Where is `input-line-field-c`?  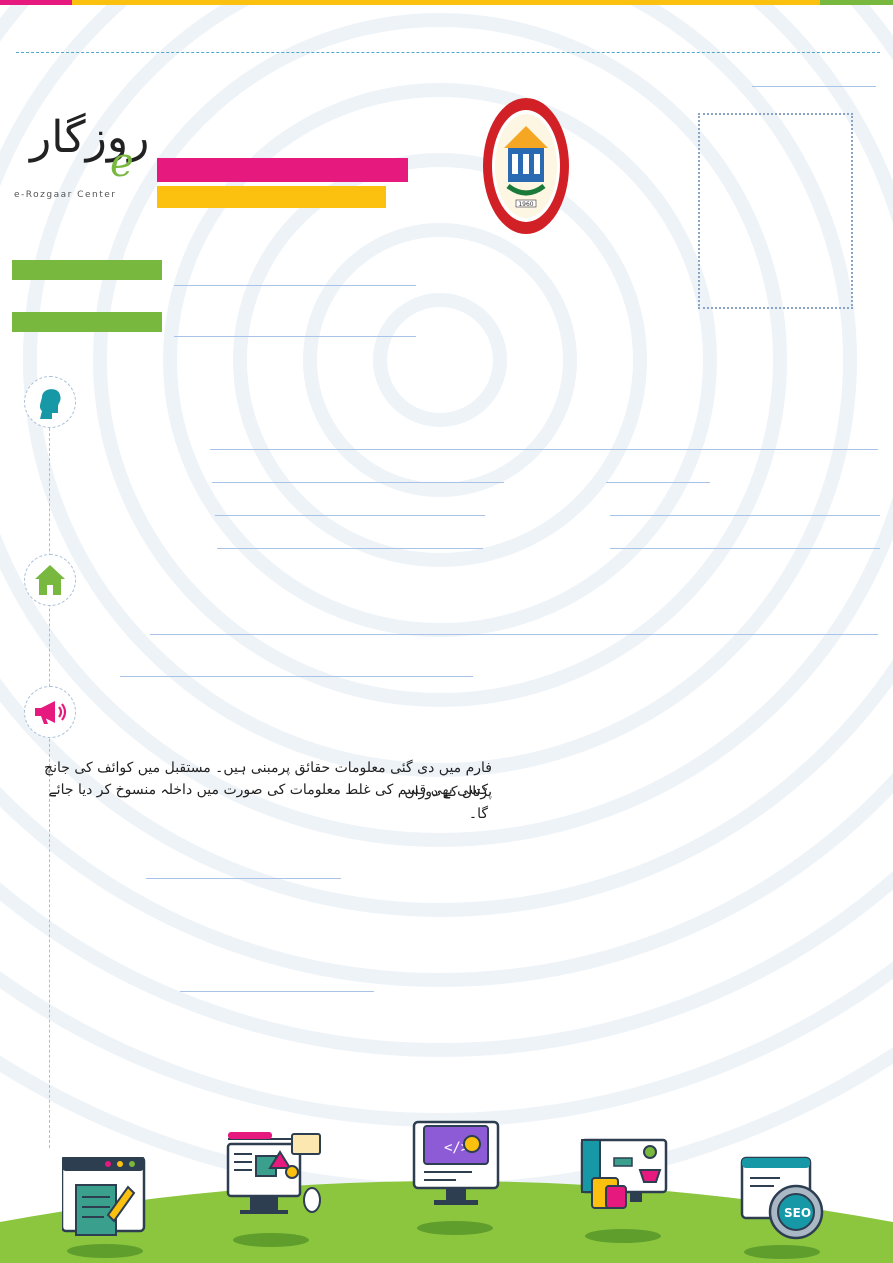 input-line-field-c is located at coordinates (350, 515).